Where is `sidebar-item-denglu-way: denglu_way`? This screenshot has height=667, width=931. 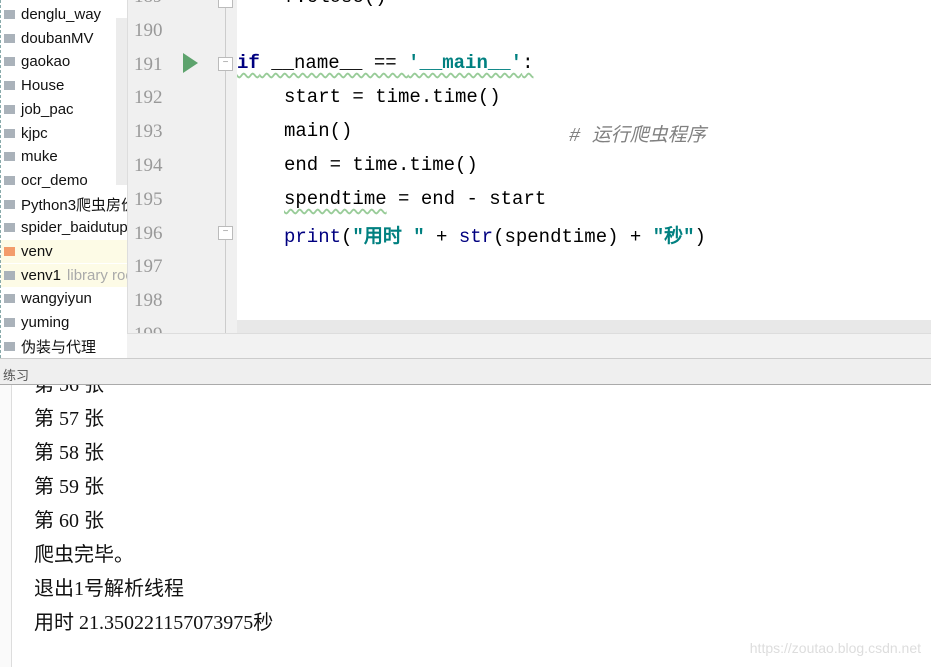 sidebar-item-denglu-way: denglu_way is located at coordinates (64, 14).